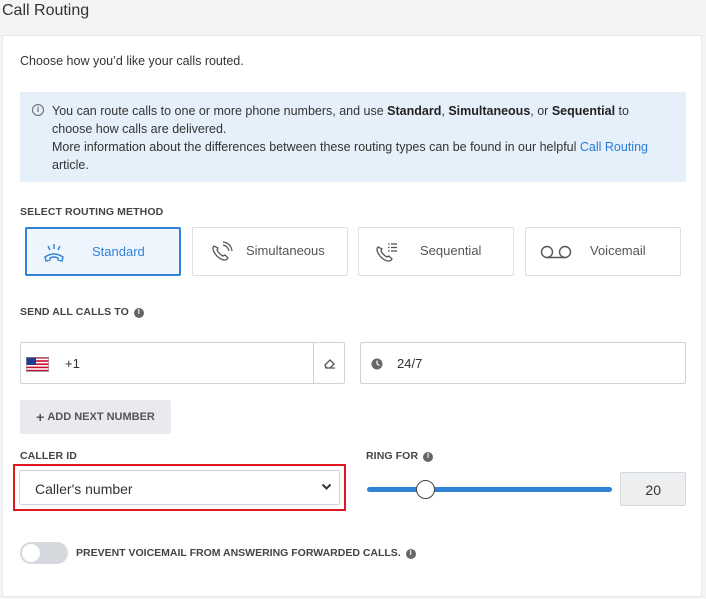 Image resolution: width=706 pixels, height=599 pixels. I want to click on add-next-number-button: + ADD NEXT NUMBER, so click(95, 417).